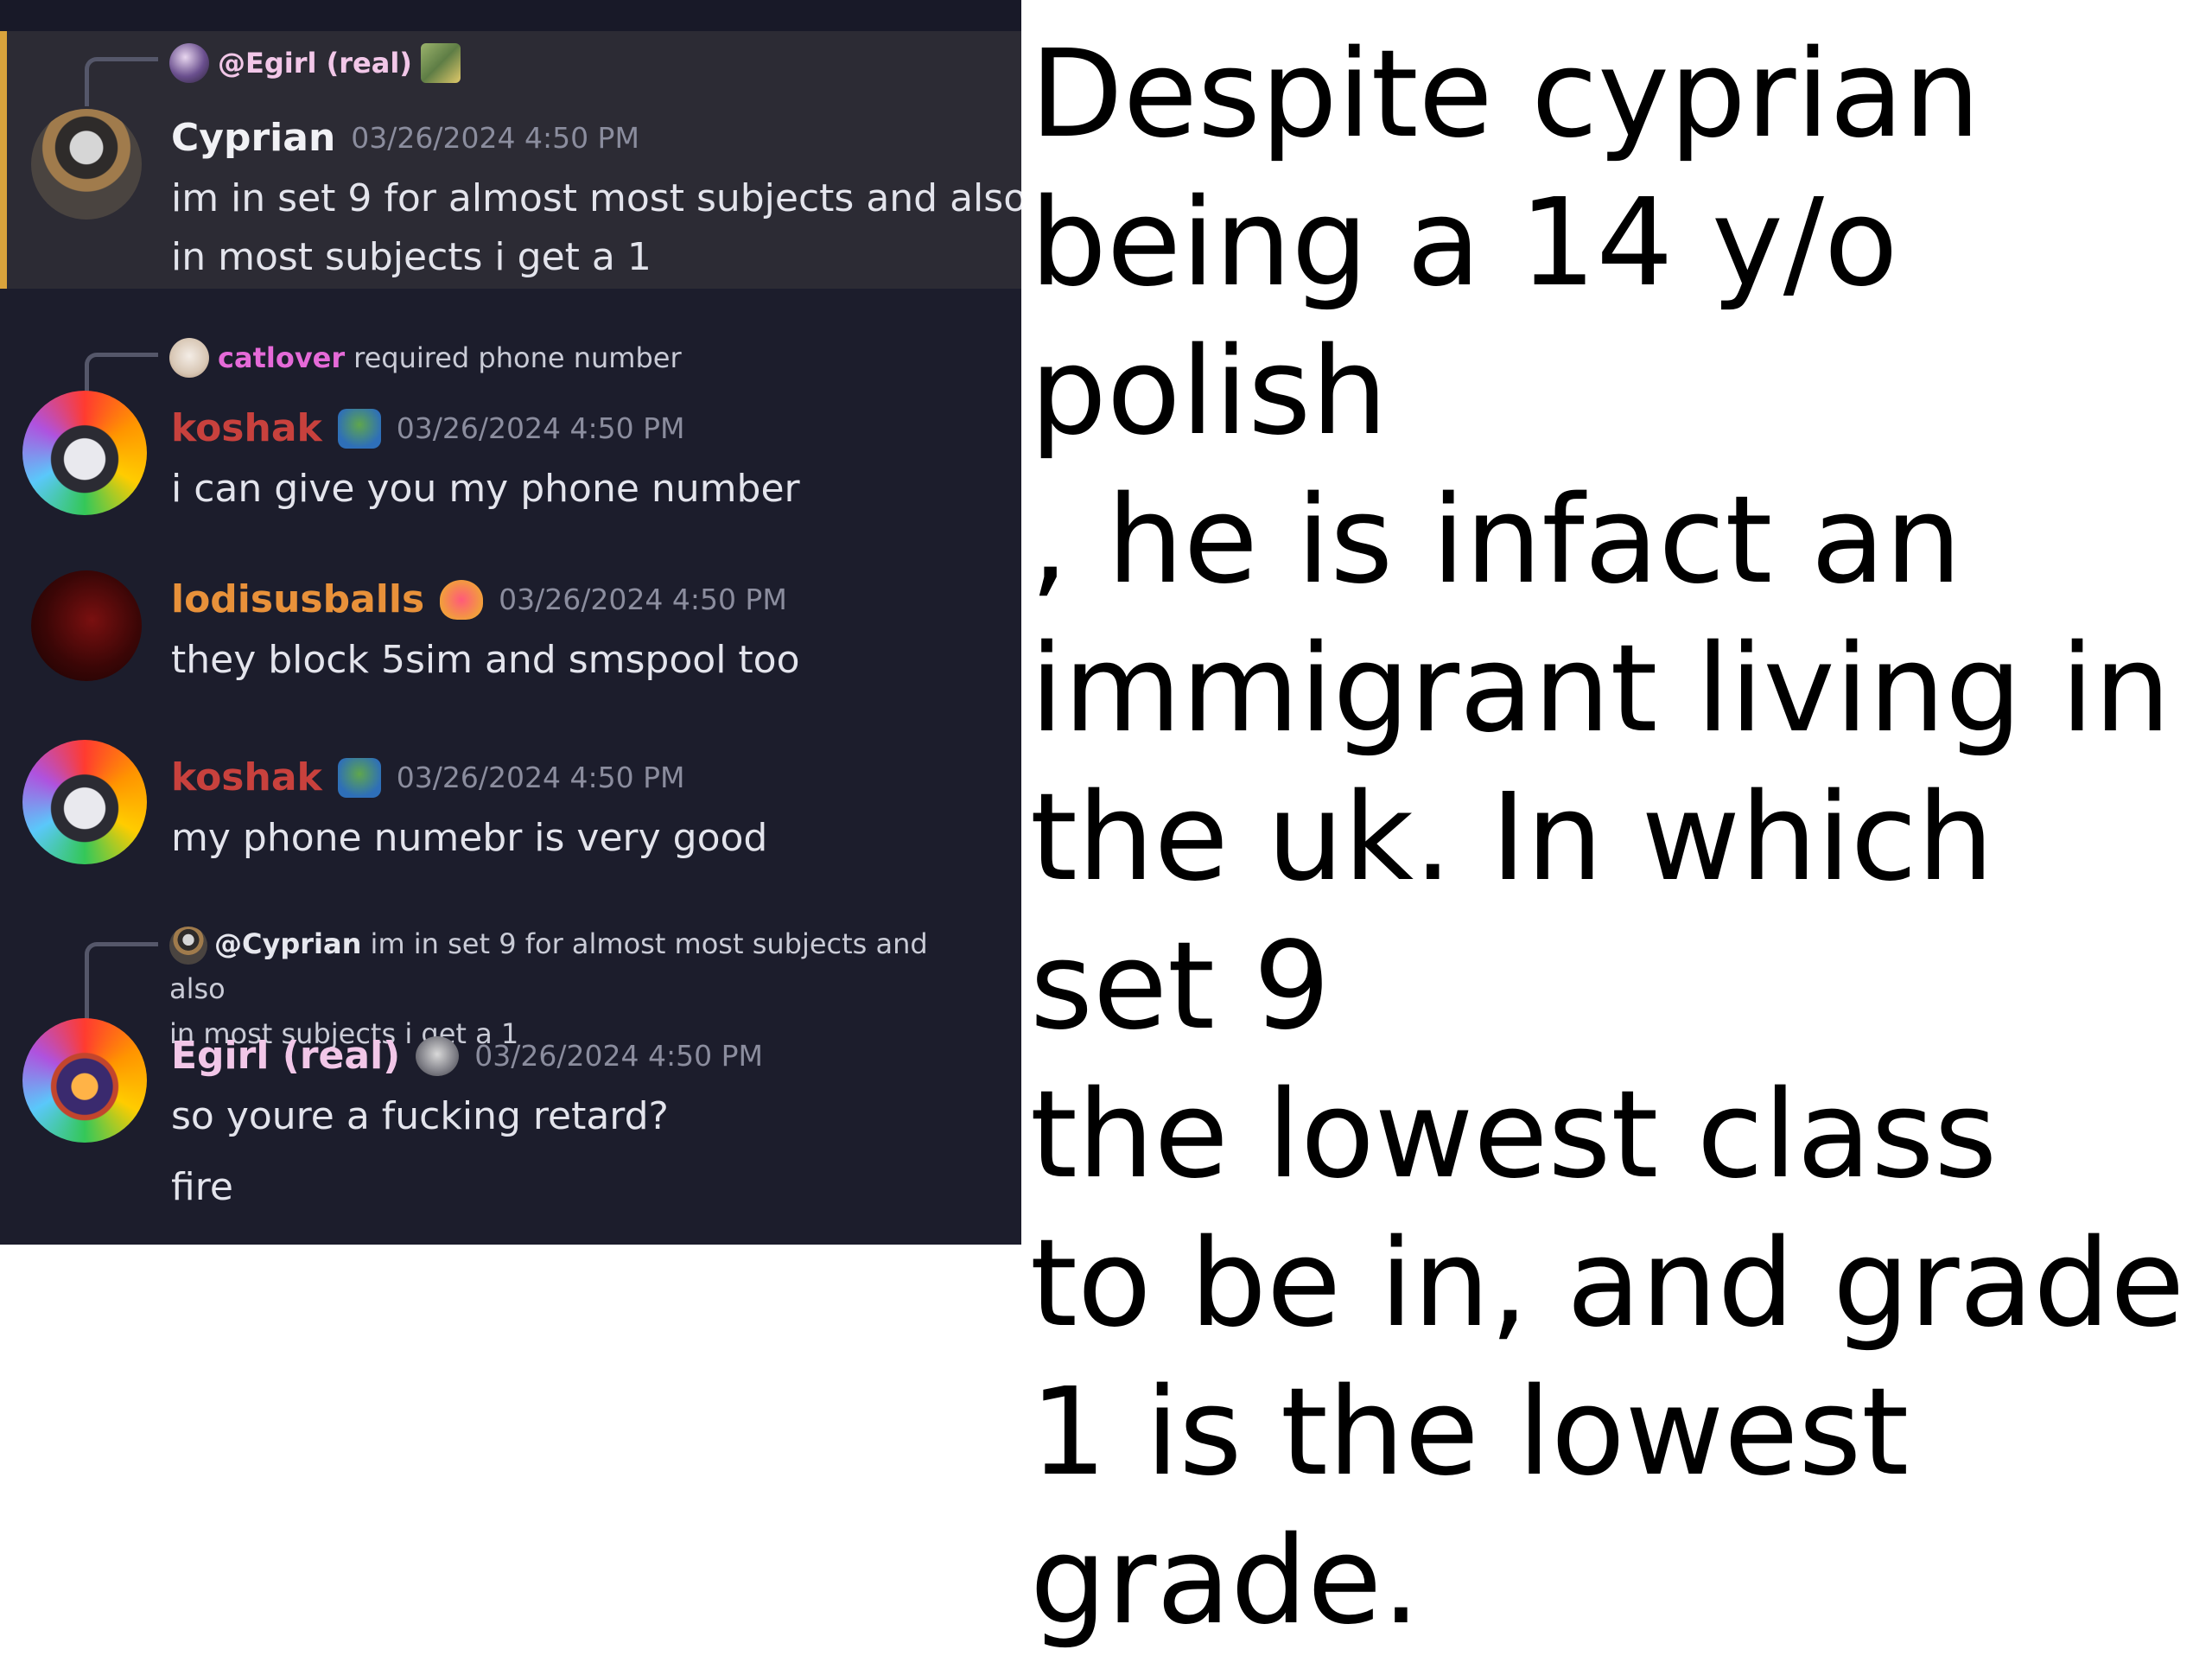 The image size is (2212, 1656). Describe the element at coordinates (467, 1056) in the screenshot. I see `message-header: Egirl (real) 03/26/2024 4:50 PM` at that location.